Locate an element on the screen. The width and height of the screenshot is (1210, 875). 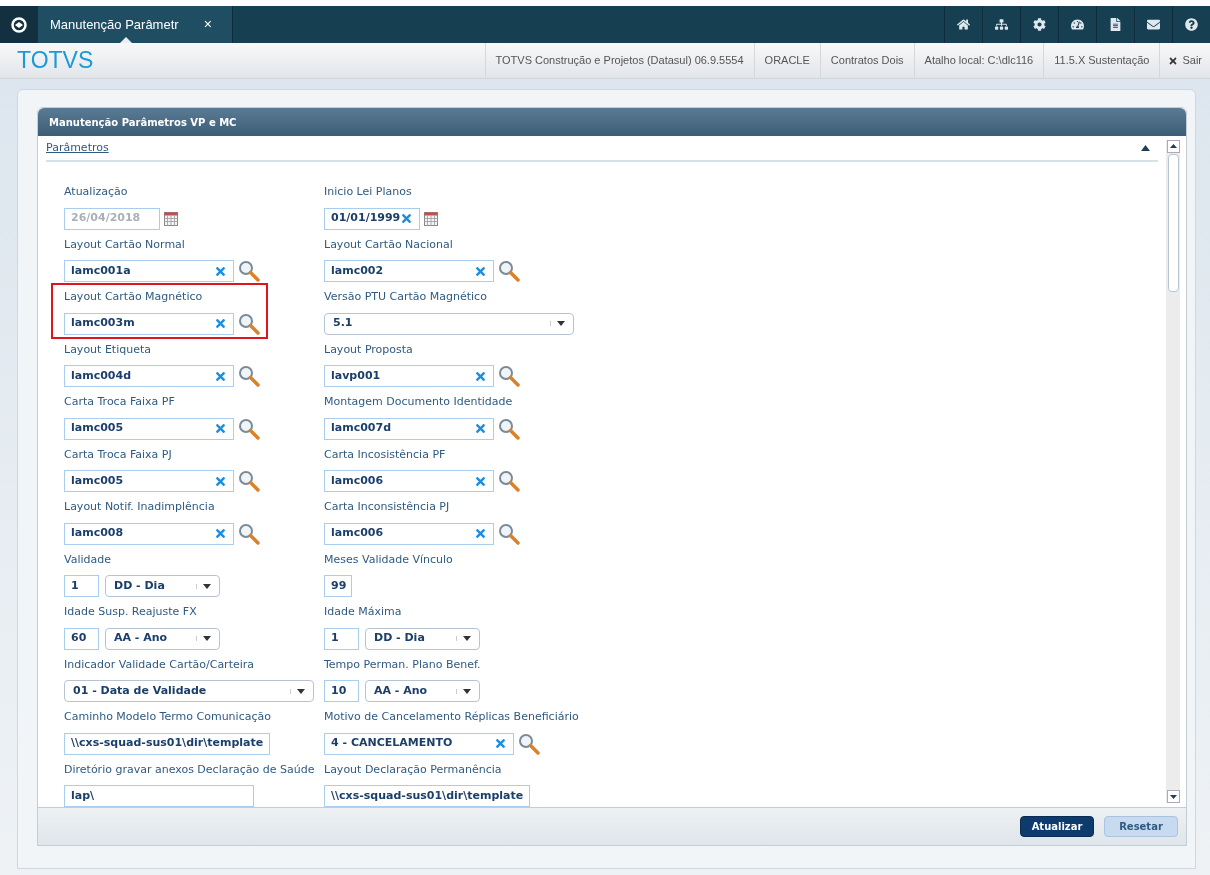
primary-button: Atualizar is located at coordinates (1057, 826).